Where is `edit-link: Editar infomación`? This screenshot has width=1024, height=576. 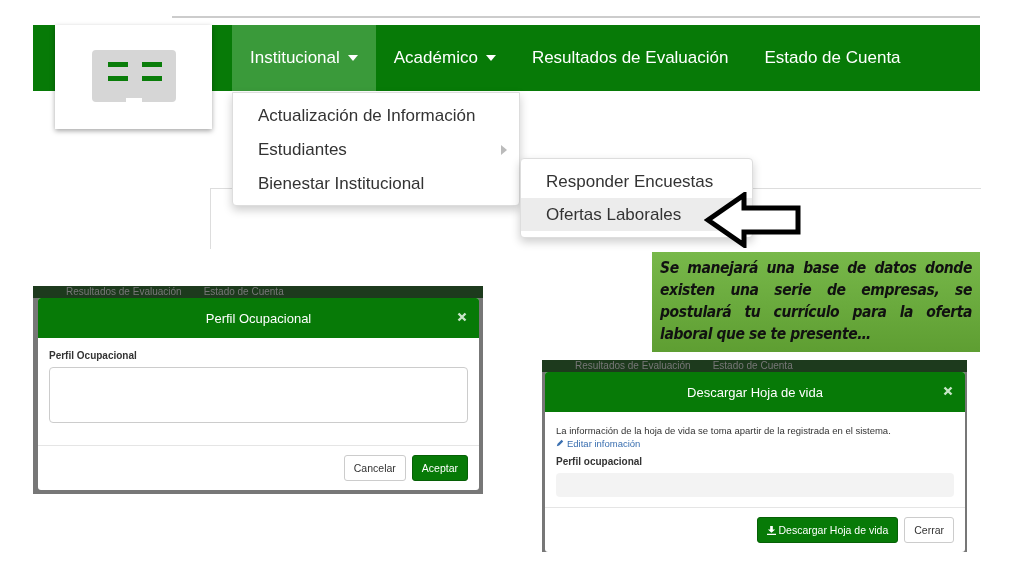
edit-link: Editar infomación is located at coordinates (598, 443).